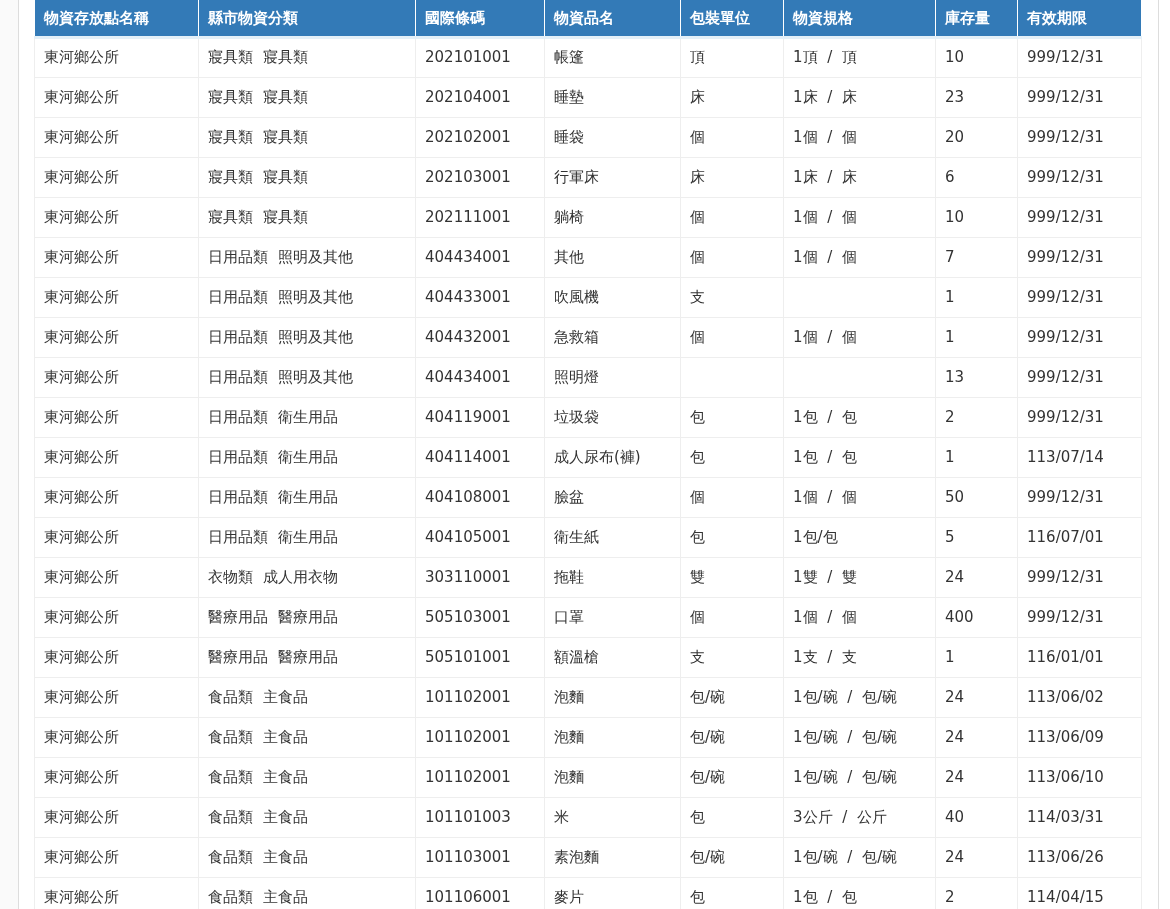 The image size is (1170, 909). What do you see at coordinates (307, 97) in the screenshot?
I see `table-cell: 寢具類 寢具類` at bounding box center [307, 97].